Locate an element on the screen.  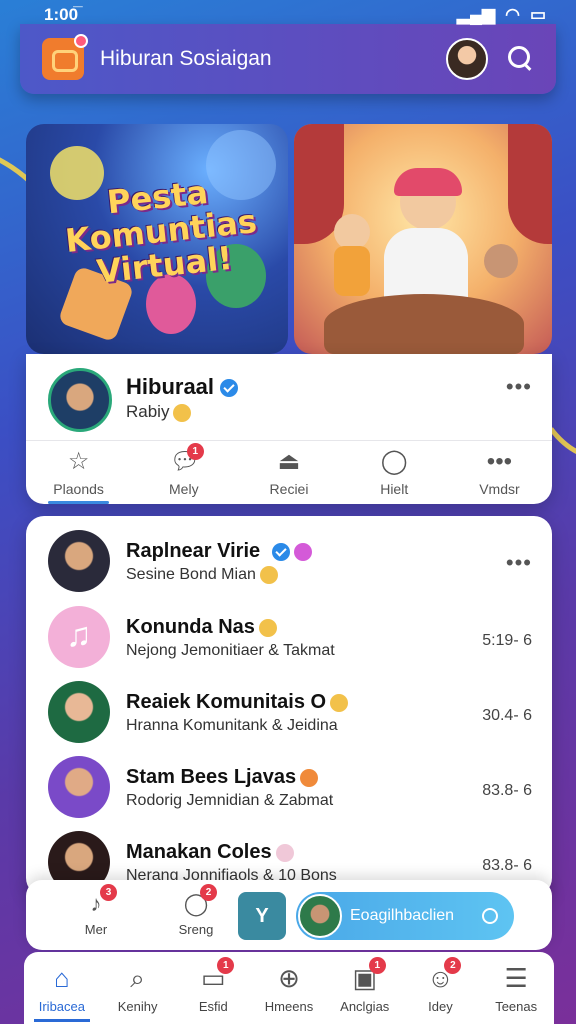
list-item-name: Stam Bees Ljavas is located at coordinates (211, 777).